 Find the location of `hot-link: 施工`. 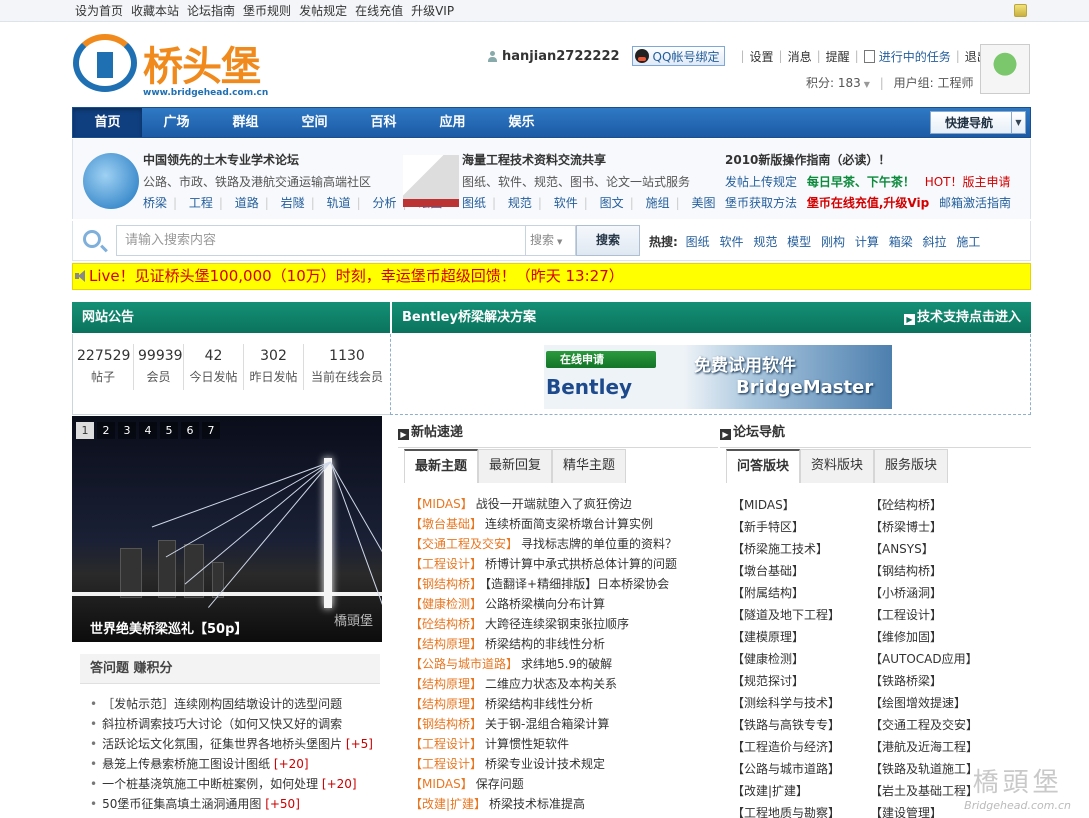

hot-link: 施工 is located at coordinates (968, 242).